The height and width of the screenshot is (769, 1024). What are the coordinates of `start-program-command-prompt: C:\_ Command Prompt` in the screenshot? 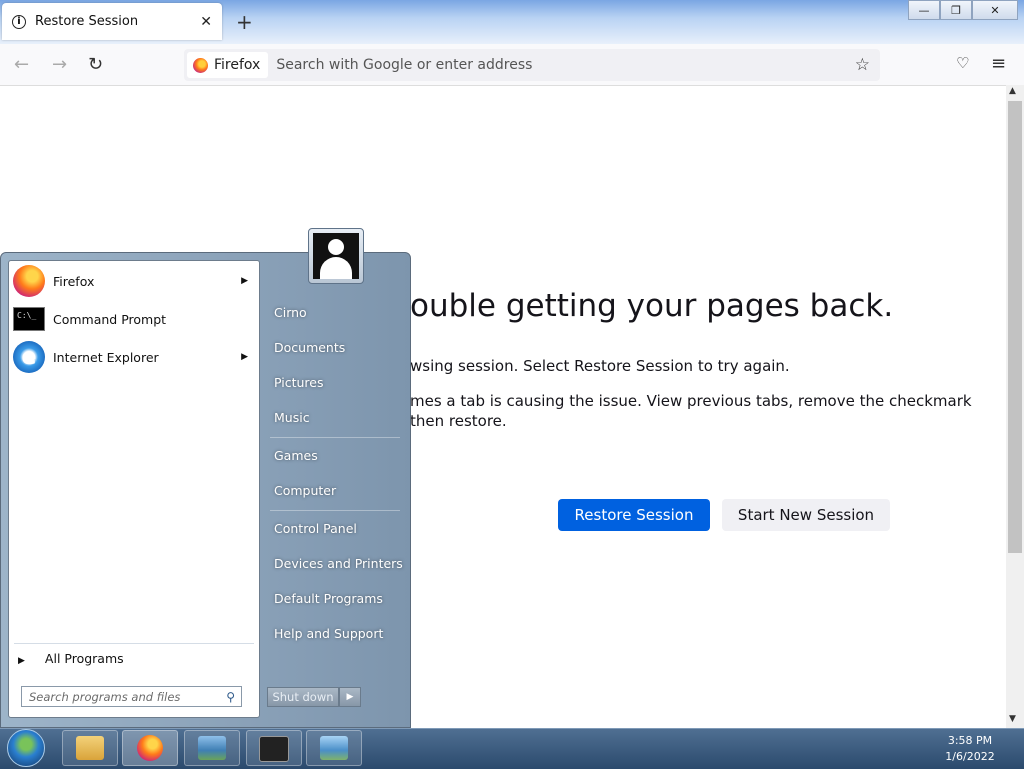 It's located at (134, 319).